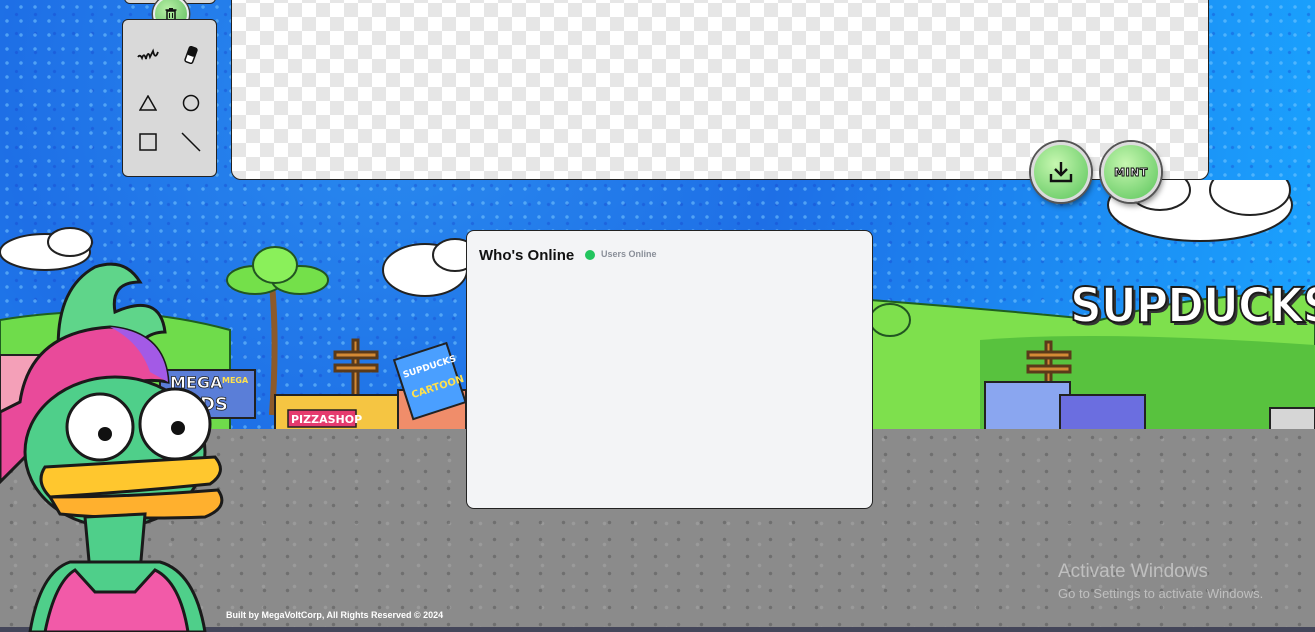  What do you see at coordinates (629, 254) in the screenshot?
I see `users-online-label: Users Online` at bounding box center [629, 254].